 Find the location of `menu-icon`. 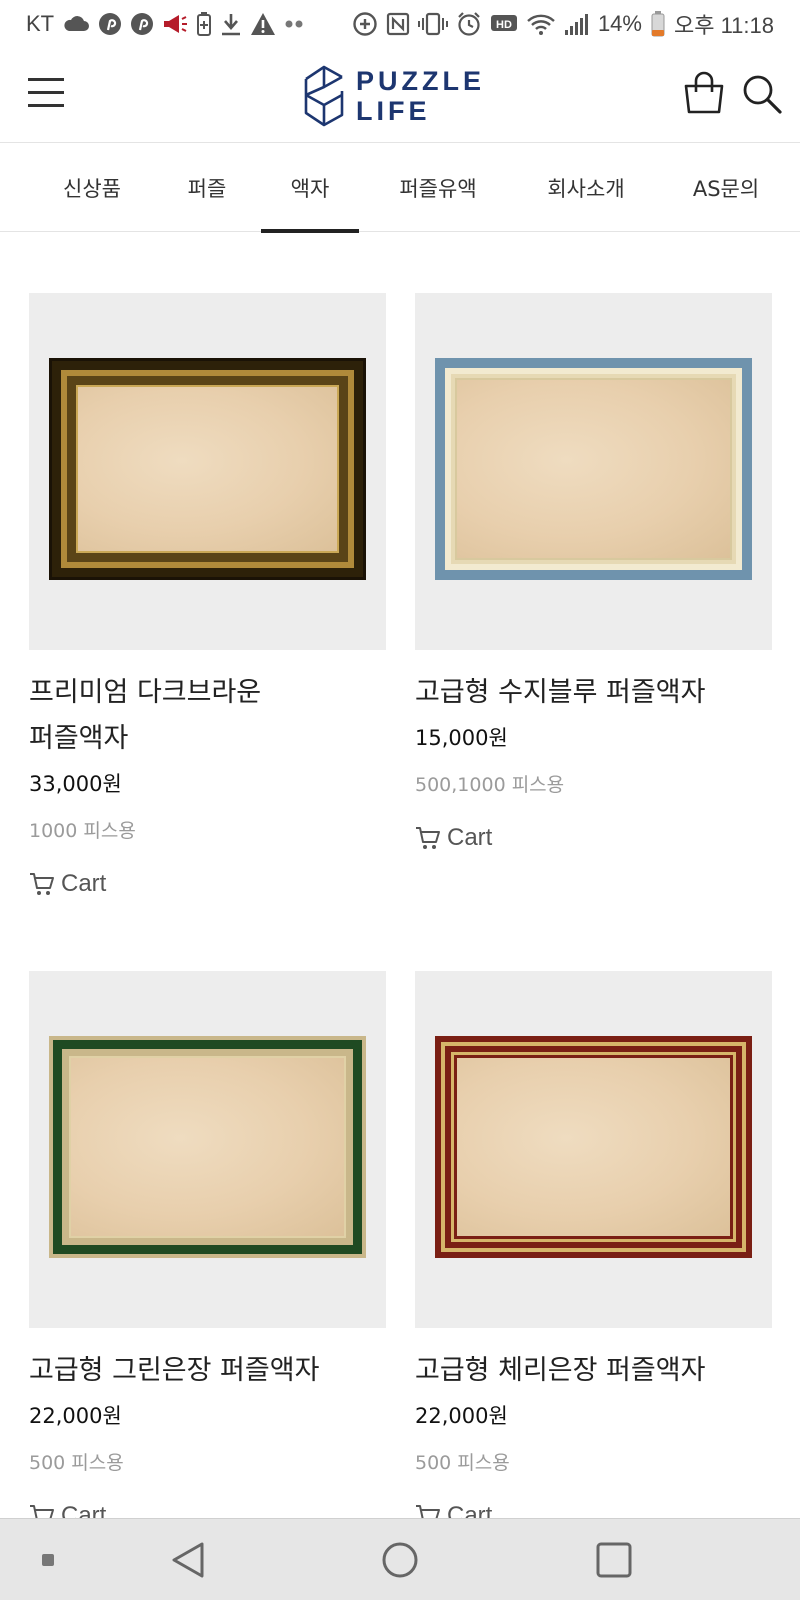

menu-icon is located at coordinates (46, 79).